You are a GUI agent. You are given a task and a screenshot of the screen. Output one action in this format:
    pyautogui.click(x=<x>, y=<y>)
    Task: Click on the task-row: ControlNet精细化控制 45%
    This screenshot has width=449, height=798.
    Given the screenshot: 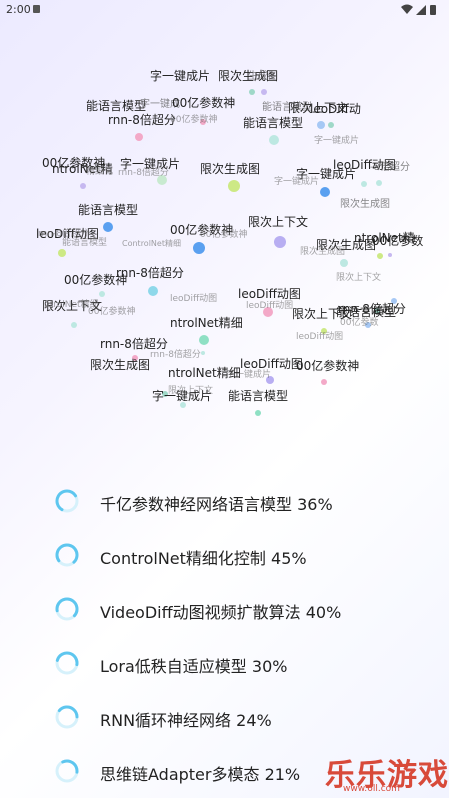 What is the action you would take?
    pyautogui.click(x=224, y=555)
    